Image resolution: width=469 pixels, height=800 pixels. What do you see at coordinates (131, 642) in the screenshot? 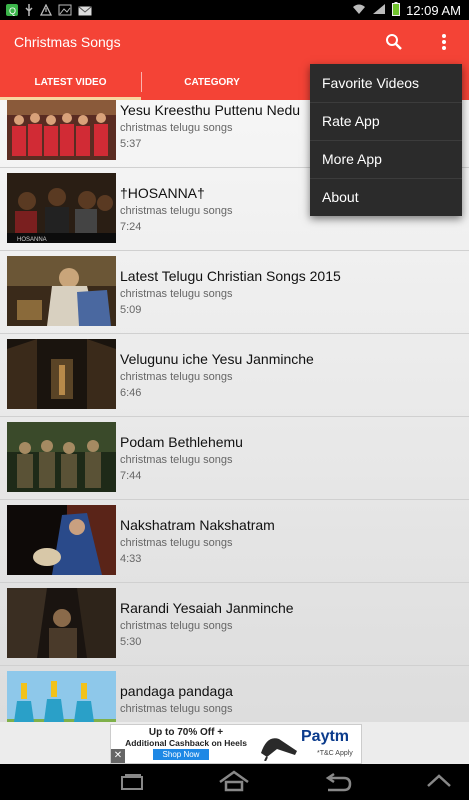
I see `video-duration: 5:30` at bounding box center [131, 642].